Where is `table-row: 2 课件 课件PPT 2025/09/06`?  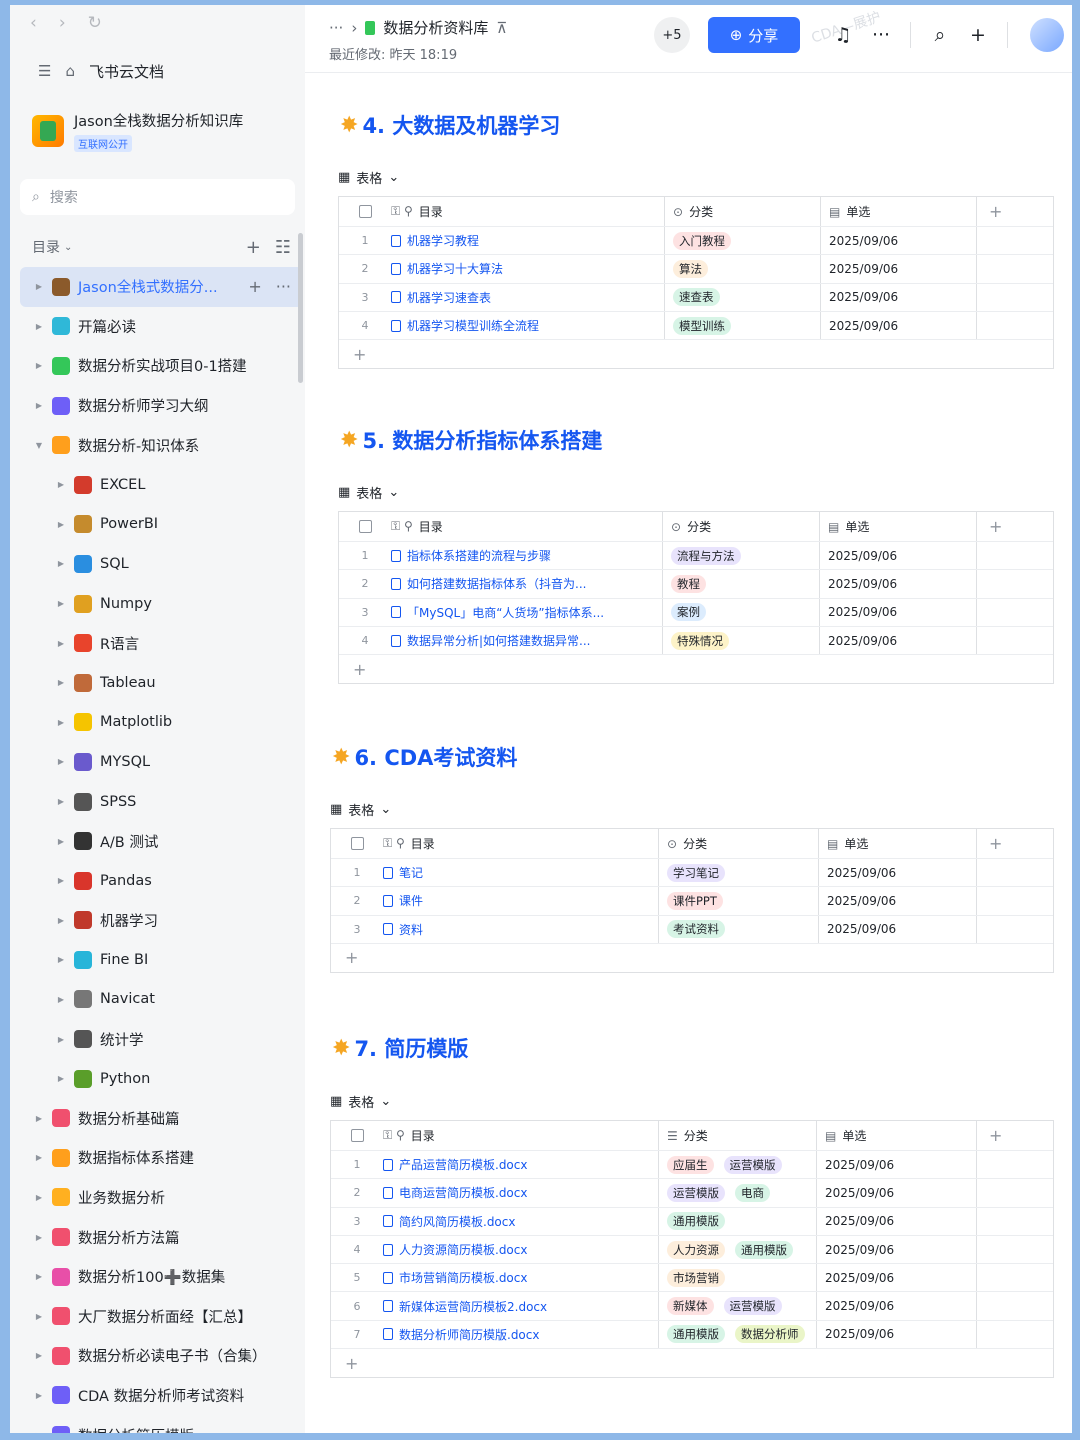
table-row: 2 课件 课件PPT 2025/09/06 is located at coordinates (692, 901).